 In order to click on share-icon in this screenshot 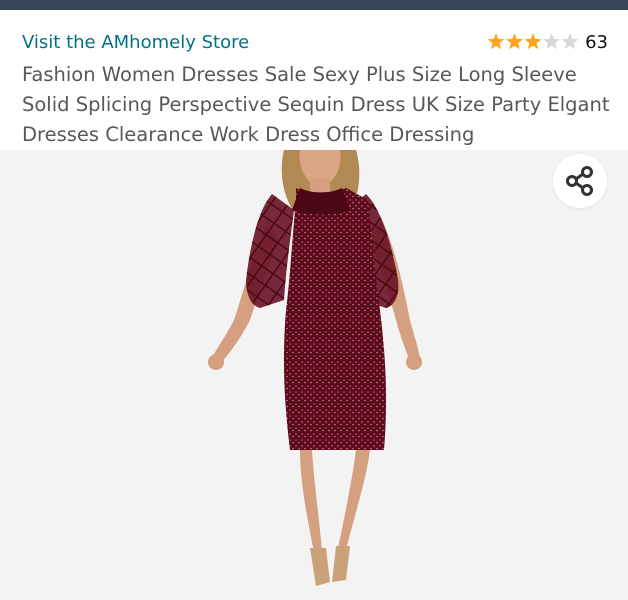, I will do `click(579, 181)`.